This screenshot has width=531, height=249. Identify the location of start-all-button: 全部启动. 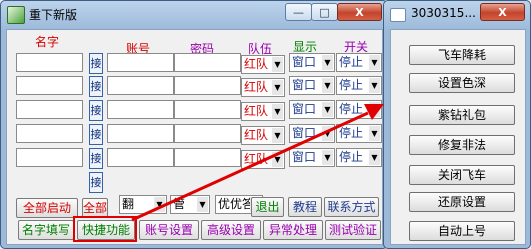
(47, 208).